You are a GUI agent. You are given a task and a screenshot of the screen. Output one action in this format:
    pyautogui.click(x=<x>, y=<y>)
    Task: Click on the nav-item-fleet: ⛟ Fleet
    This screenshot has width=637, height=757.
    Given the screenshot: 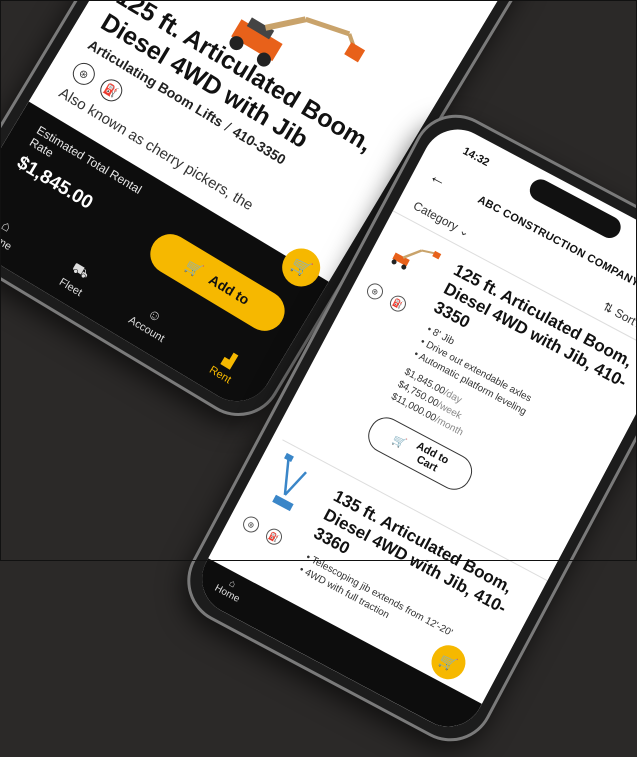 What is the action you would take?
    pyautogui.click(x=76, y=278)
    